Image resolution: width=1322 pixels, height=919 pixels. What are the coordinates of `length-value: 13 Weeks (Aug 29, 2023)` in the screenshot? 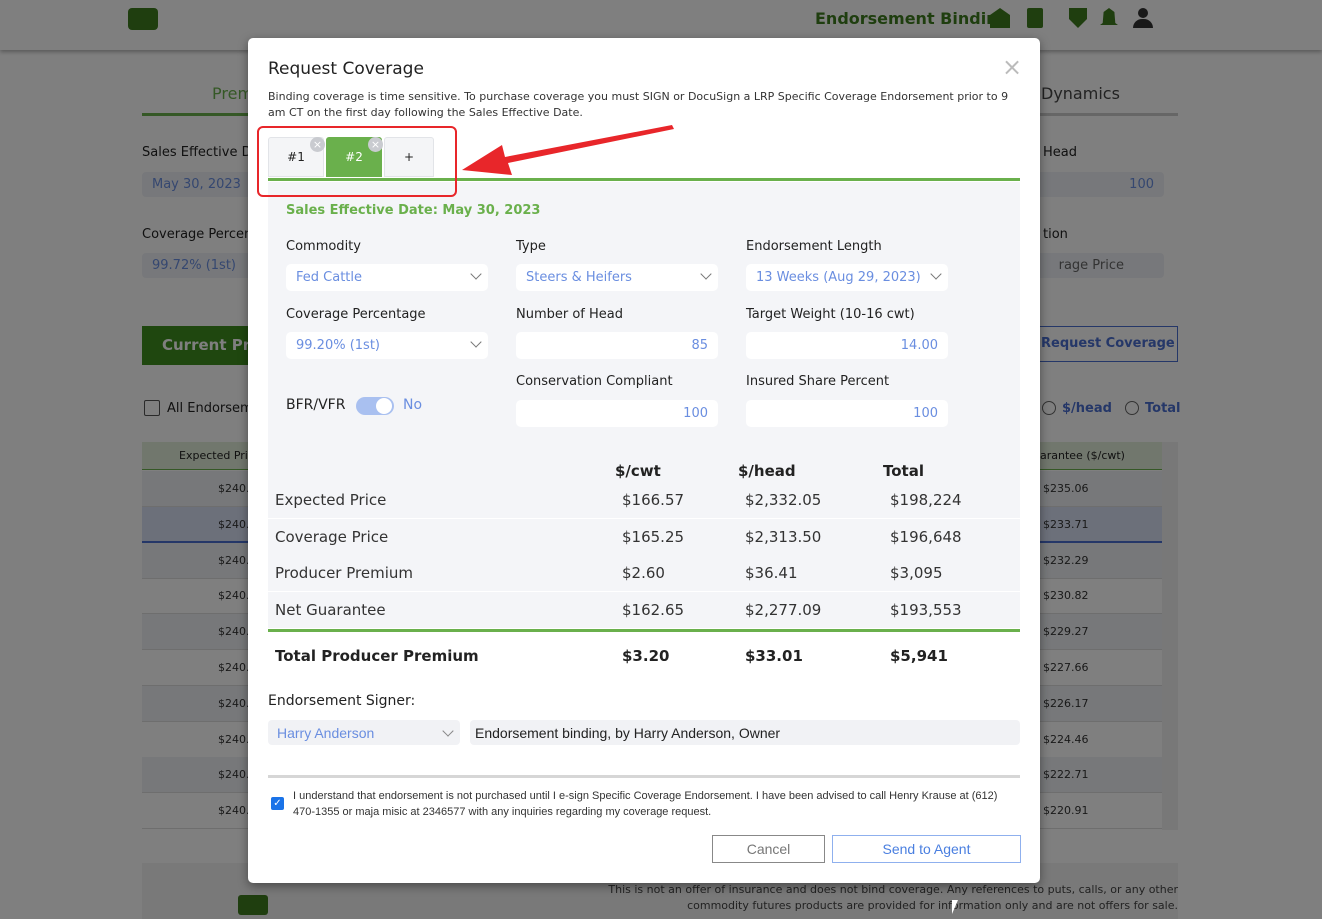 It's located at (838, 277).